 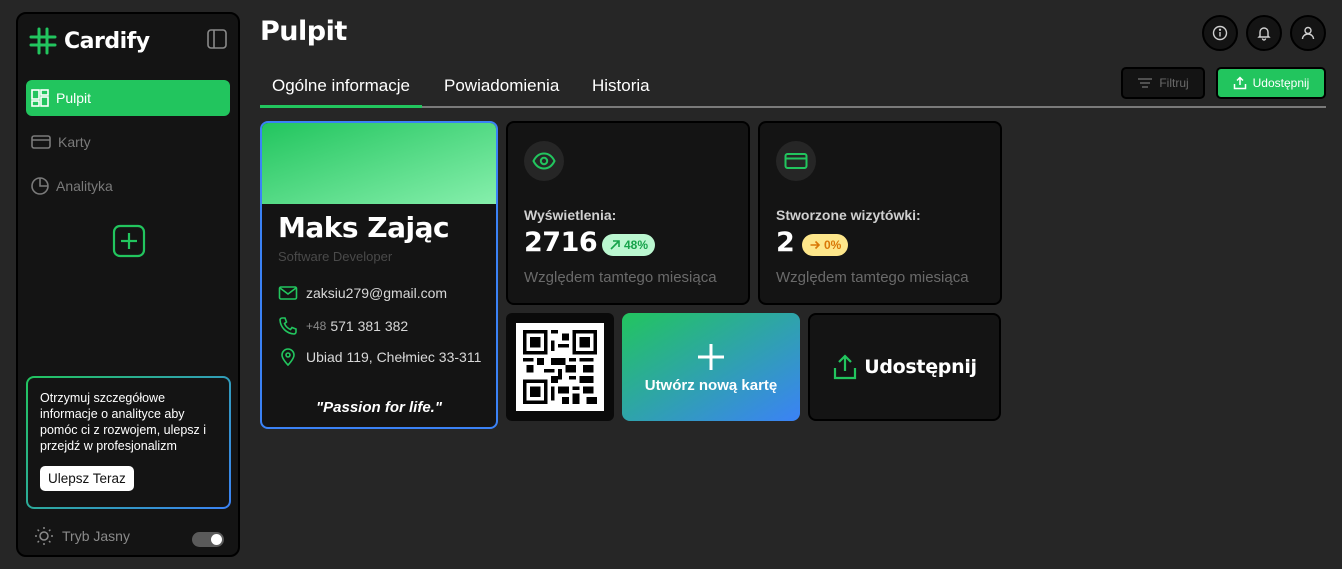 What do you see at coordinates (288, 293) in the screenshot?
I see `mail-icon` at bounding box center [288, 293].